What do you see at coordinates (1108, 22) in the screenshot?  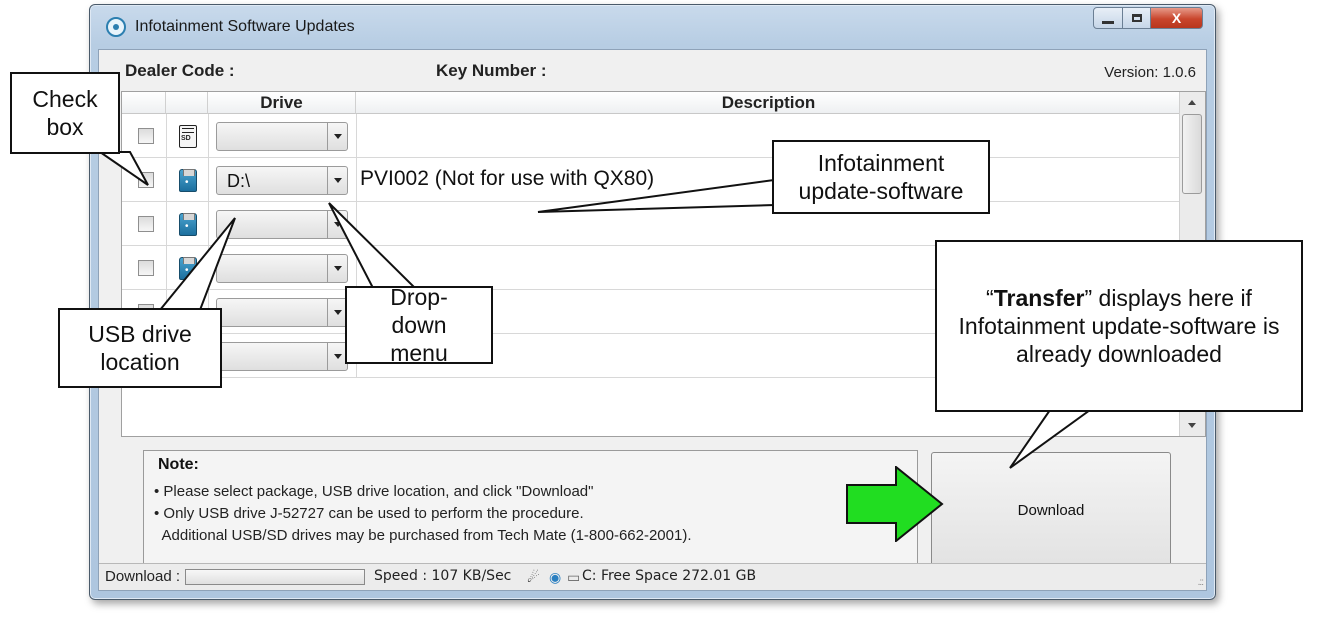 I see `minimize-icon` at bounding box center [1108, 22].